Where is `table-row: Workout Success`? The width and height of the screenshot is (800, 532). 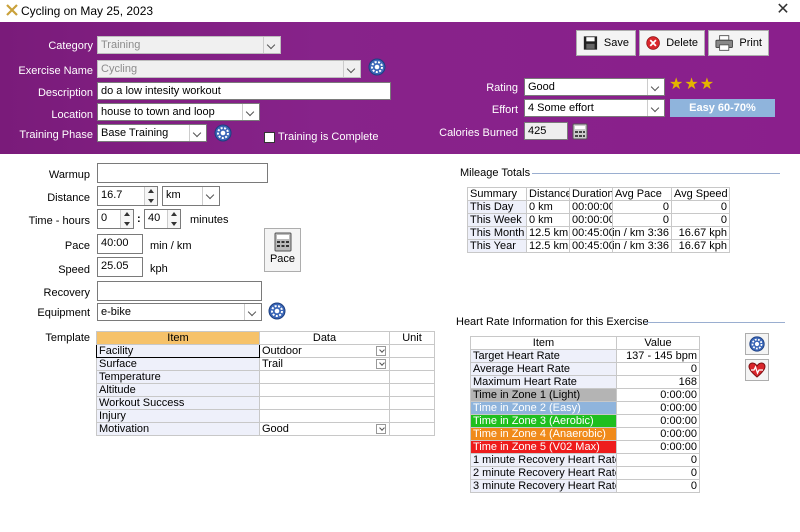 table-row: Workout Success is located at coordinates (265, 403).